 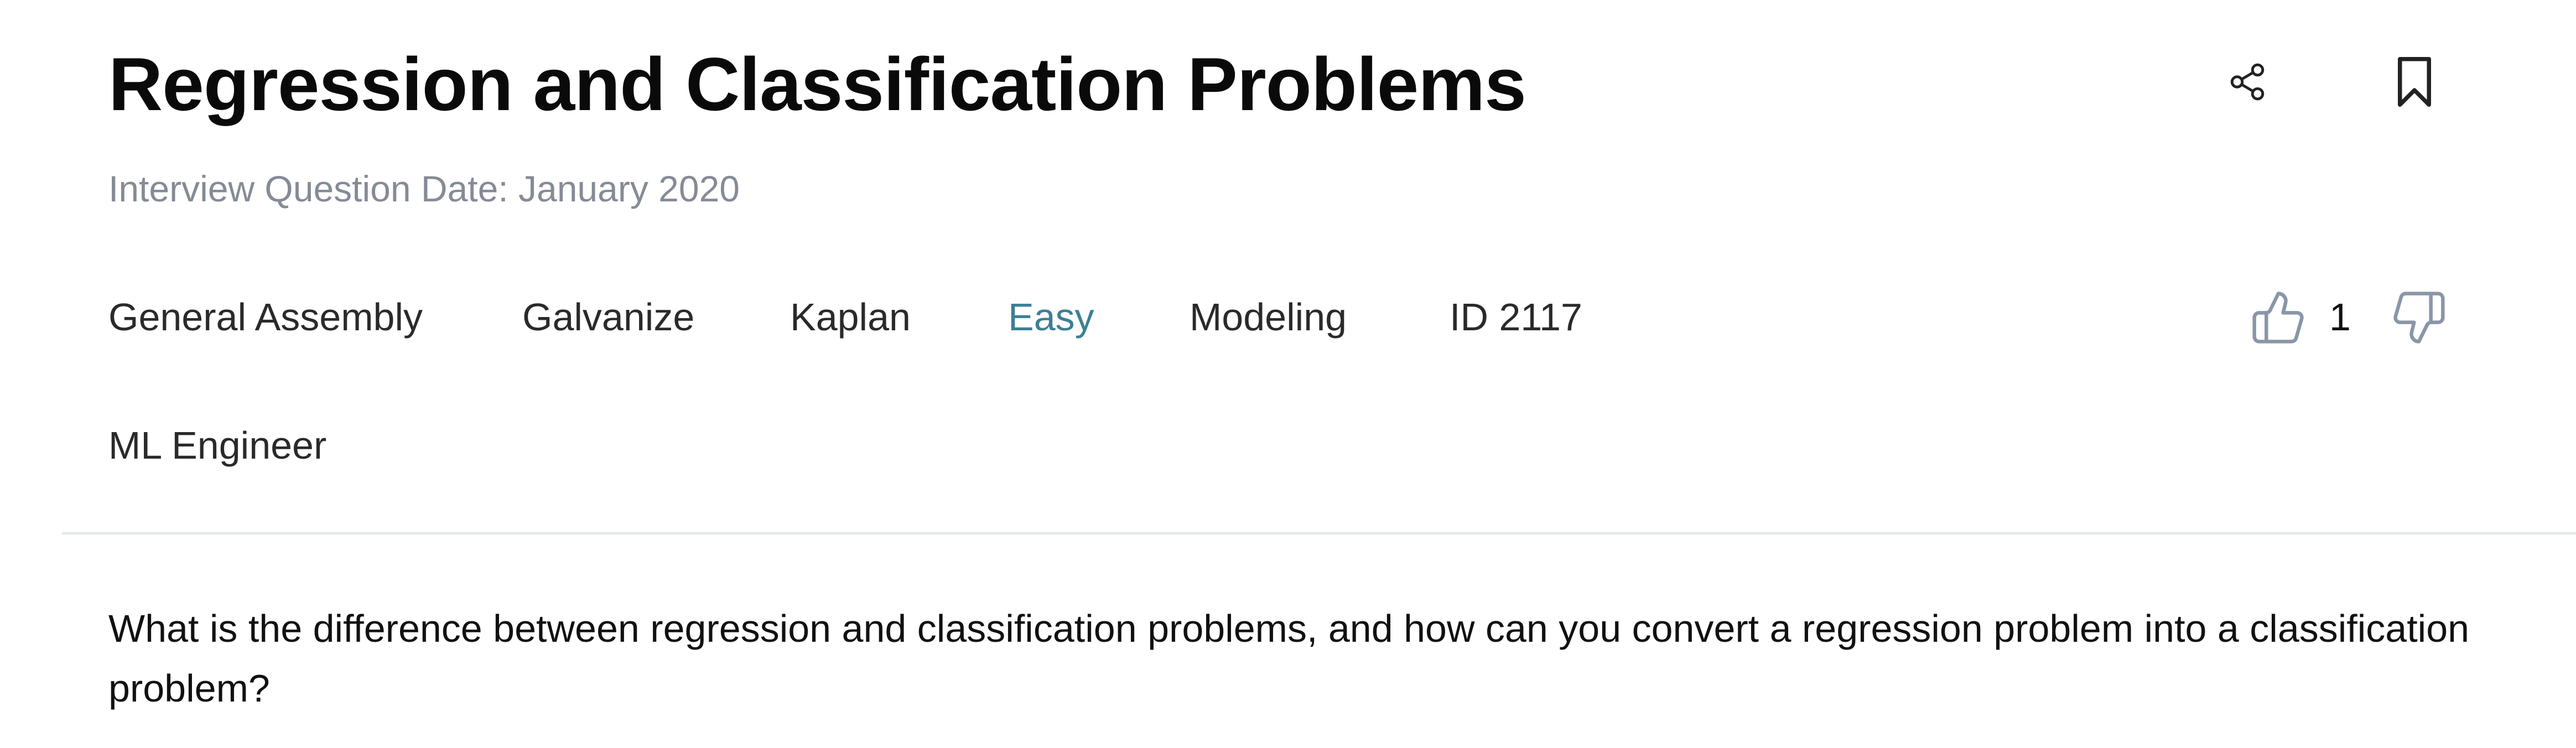 I want to click on share-button, so click(x=2247, y=82).